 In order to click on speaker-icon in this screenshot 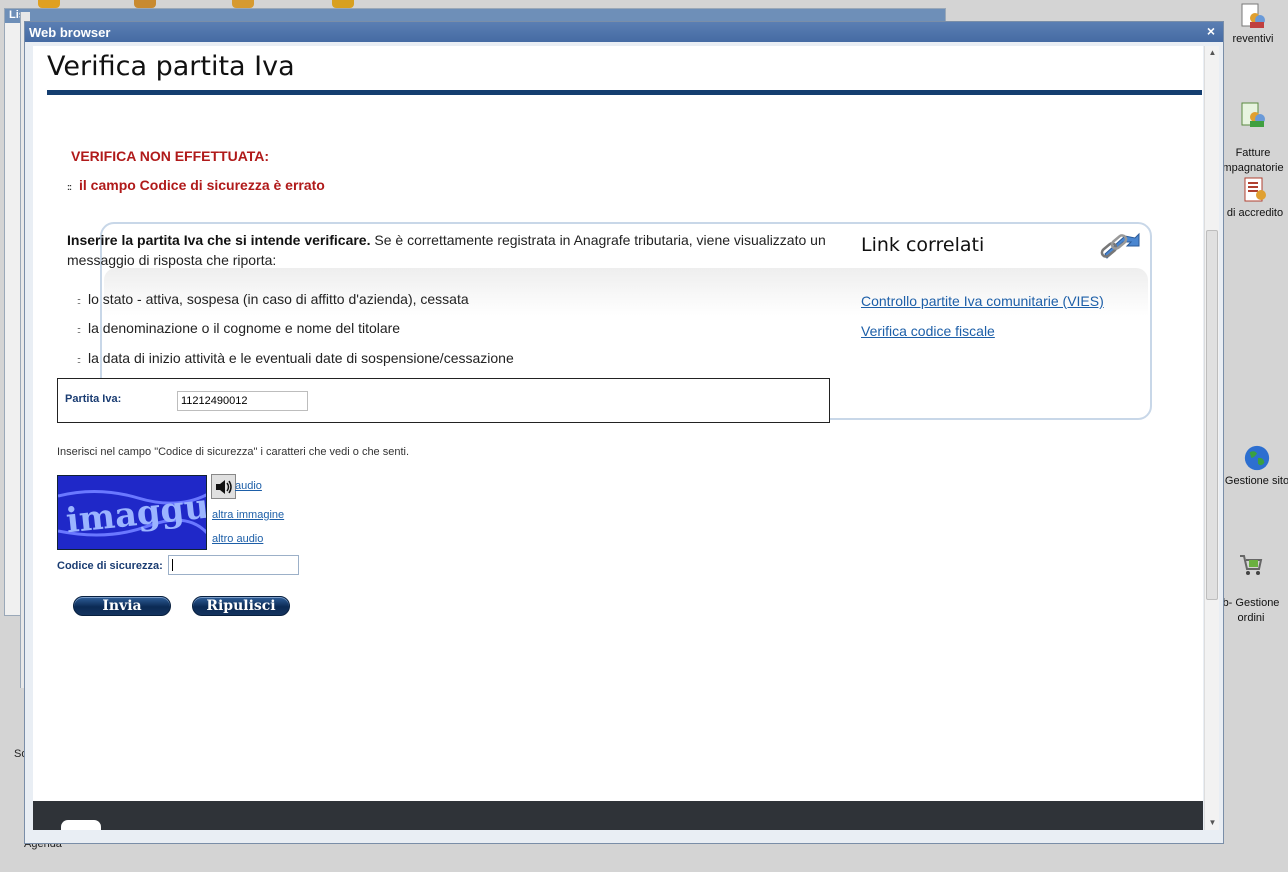, I will do `click(223, 486)`.